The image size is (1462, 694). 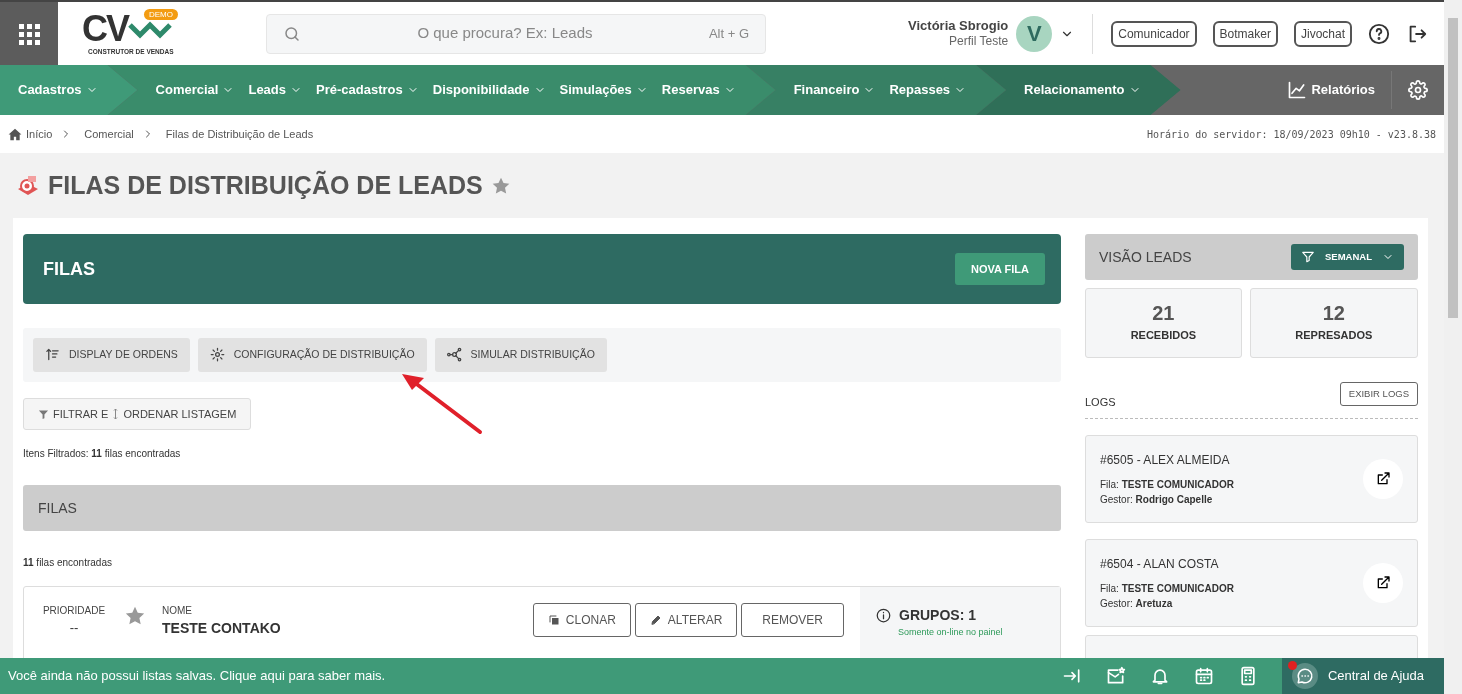 I want to click on log-title: #6504 - ALAN COSTA, so click(x=1160, y=565).